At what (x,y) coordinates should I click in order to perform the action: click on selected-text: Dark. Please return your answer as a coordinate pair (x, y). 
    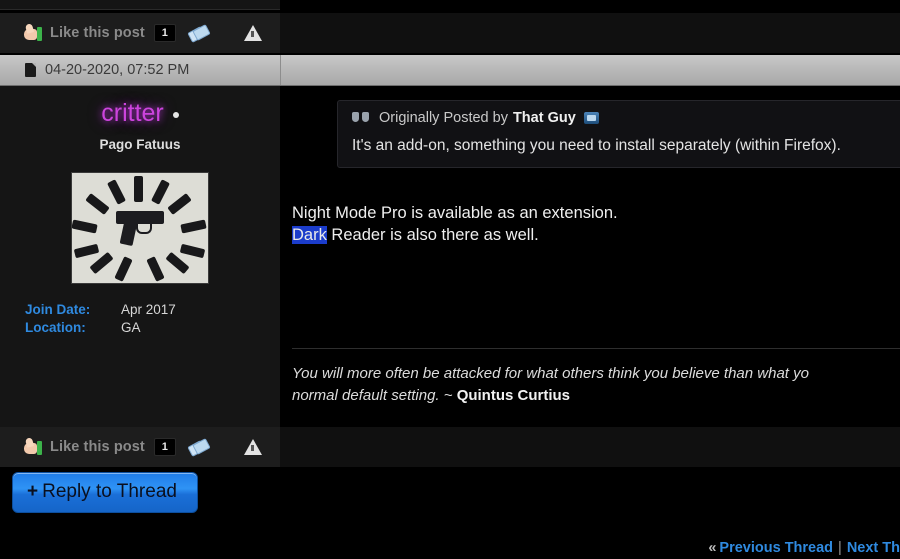
    Looking at the image, I should click on (309, 235).